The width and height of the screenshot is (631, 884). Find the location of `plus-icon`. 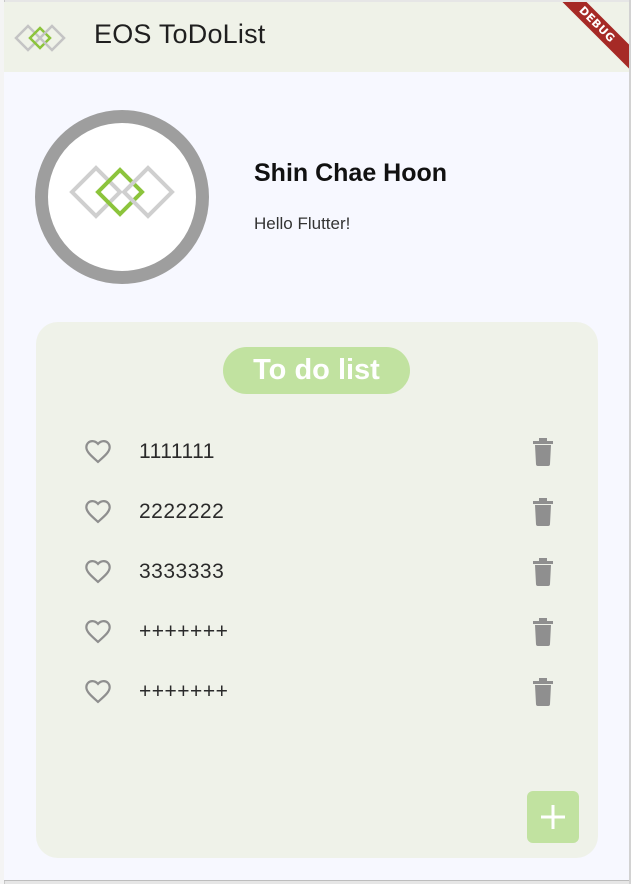

plus-icon is located at coordinates (553, 817).